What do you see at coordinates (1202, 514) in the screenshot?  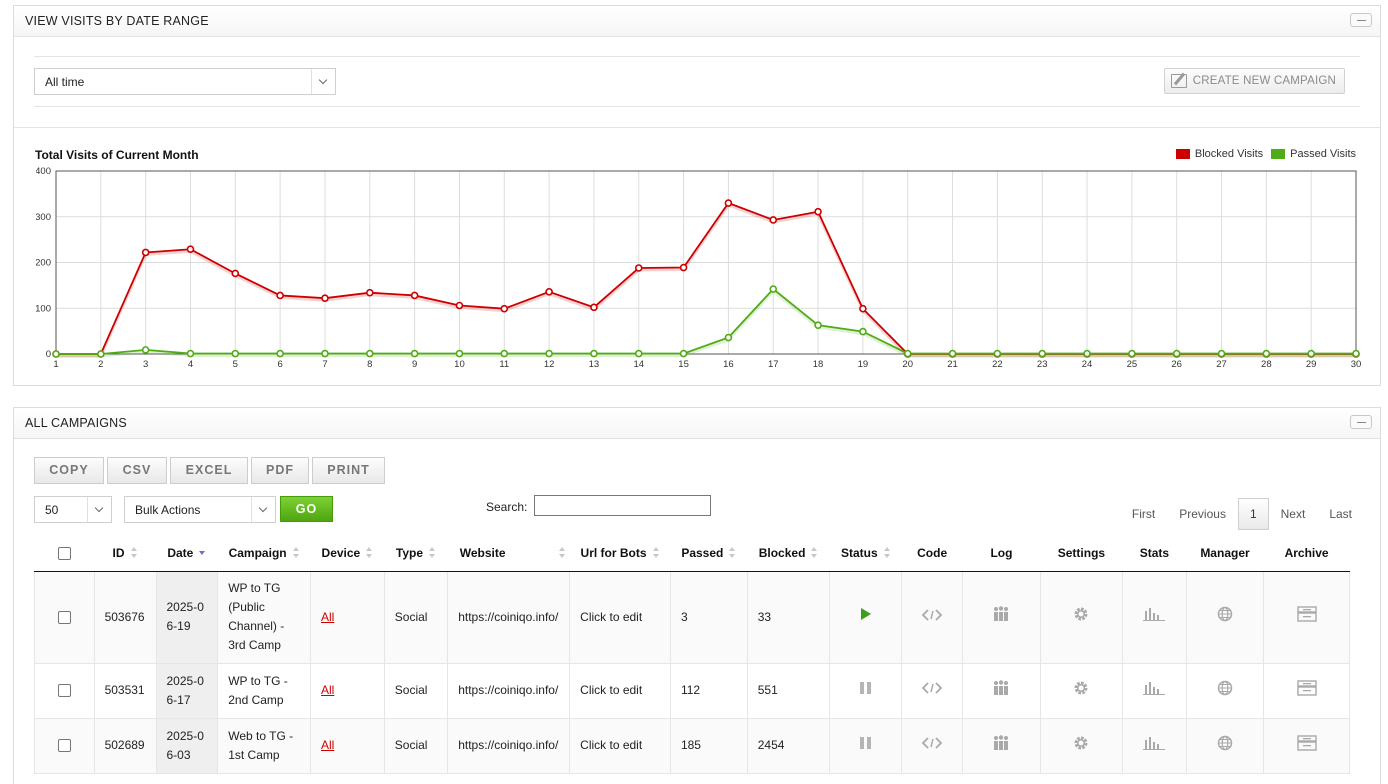 I see `pager-previous: Previous` at bounding box center [1202, 514].